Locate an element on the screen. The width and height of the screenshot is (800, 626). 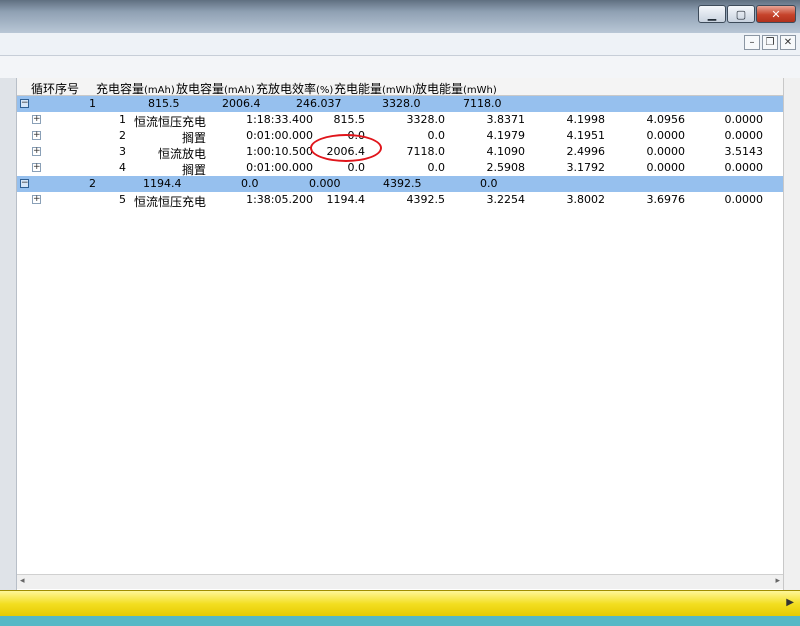
minimize-button: ▁ is located at coordinates (712, 14).